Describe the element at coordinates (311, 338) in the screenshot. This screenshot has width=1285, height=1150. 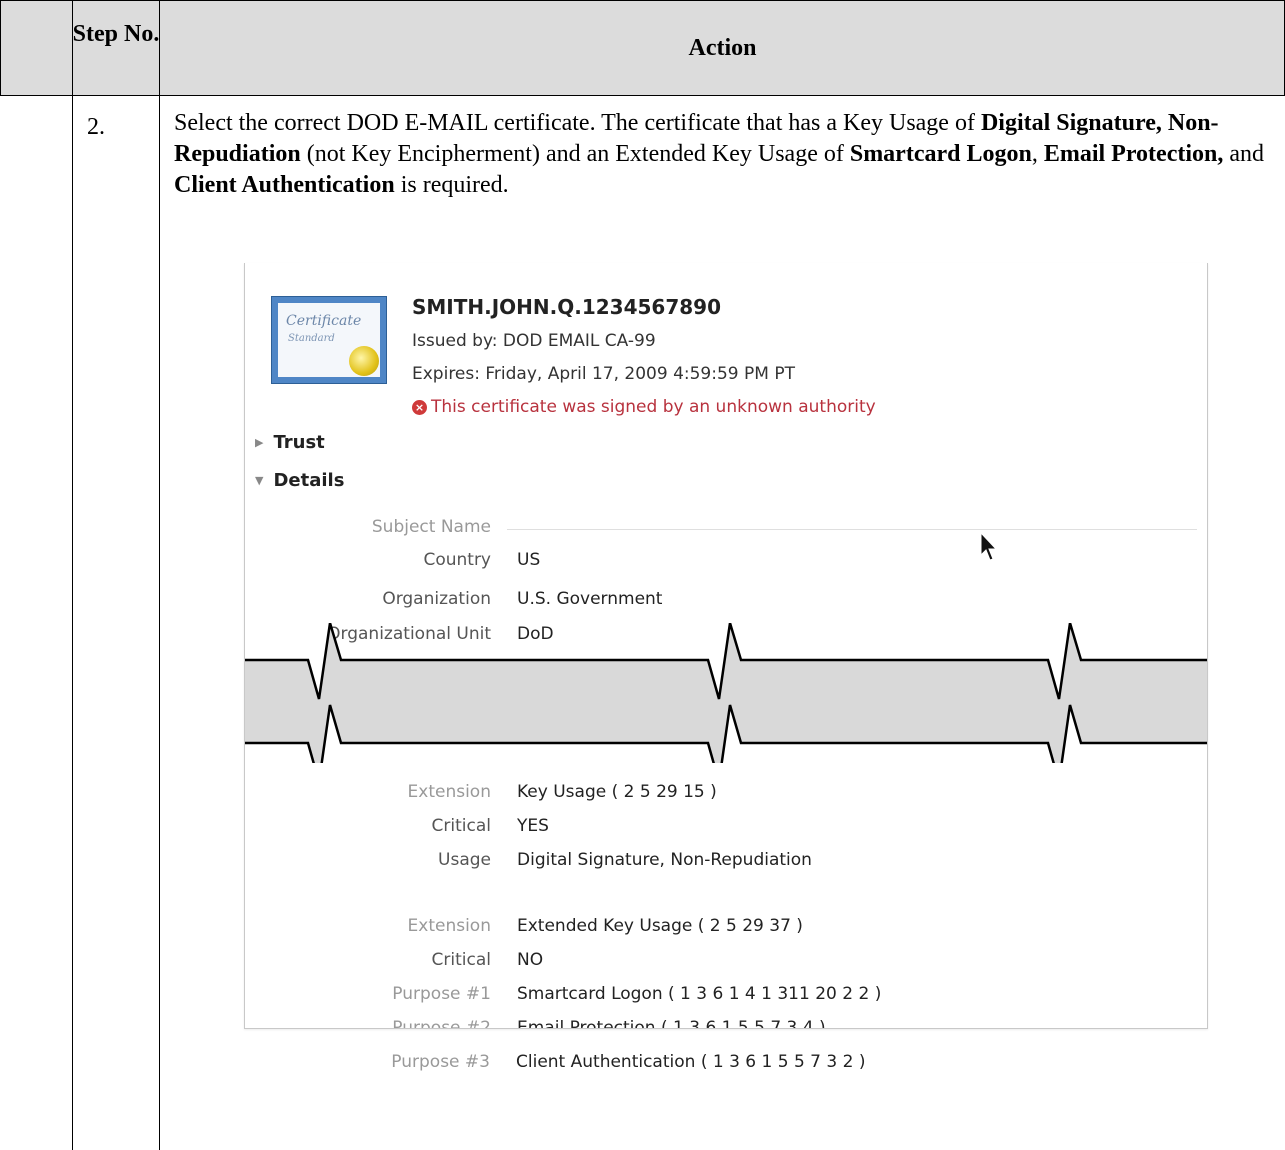
I see `certificate-icon-subtext: Standard` at that location.